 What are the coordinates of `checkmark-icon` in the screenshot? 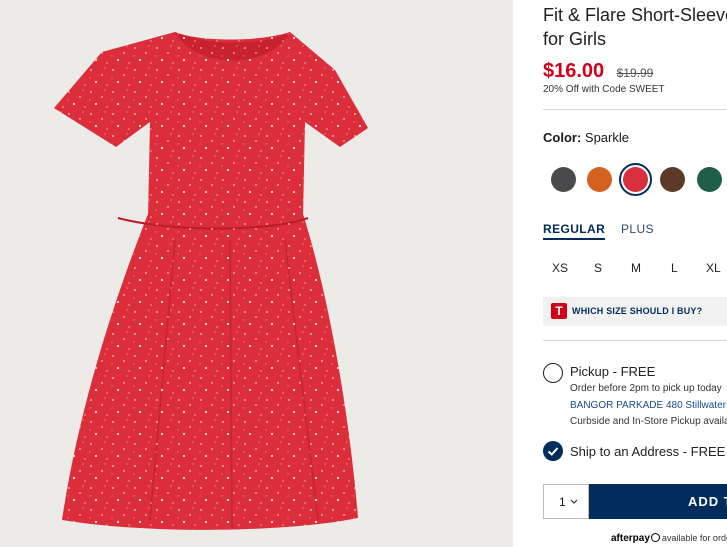 It's located at (553, 451).